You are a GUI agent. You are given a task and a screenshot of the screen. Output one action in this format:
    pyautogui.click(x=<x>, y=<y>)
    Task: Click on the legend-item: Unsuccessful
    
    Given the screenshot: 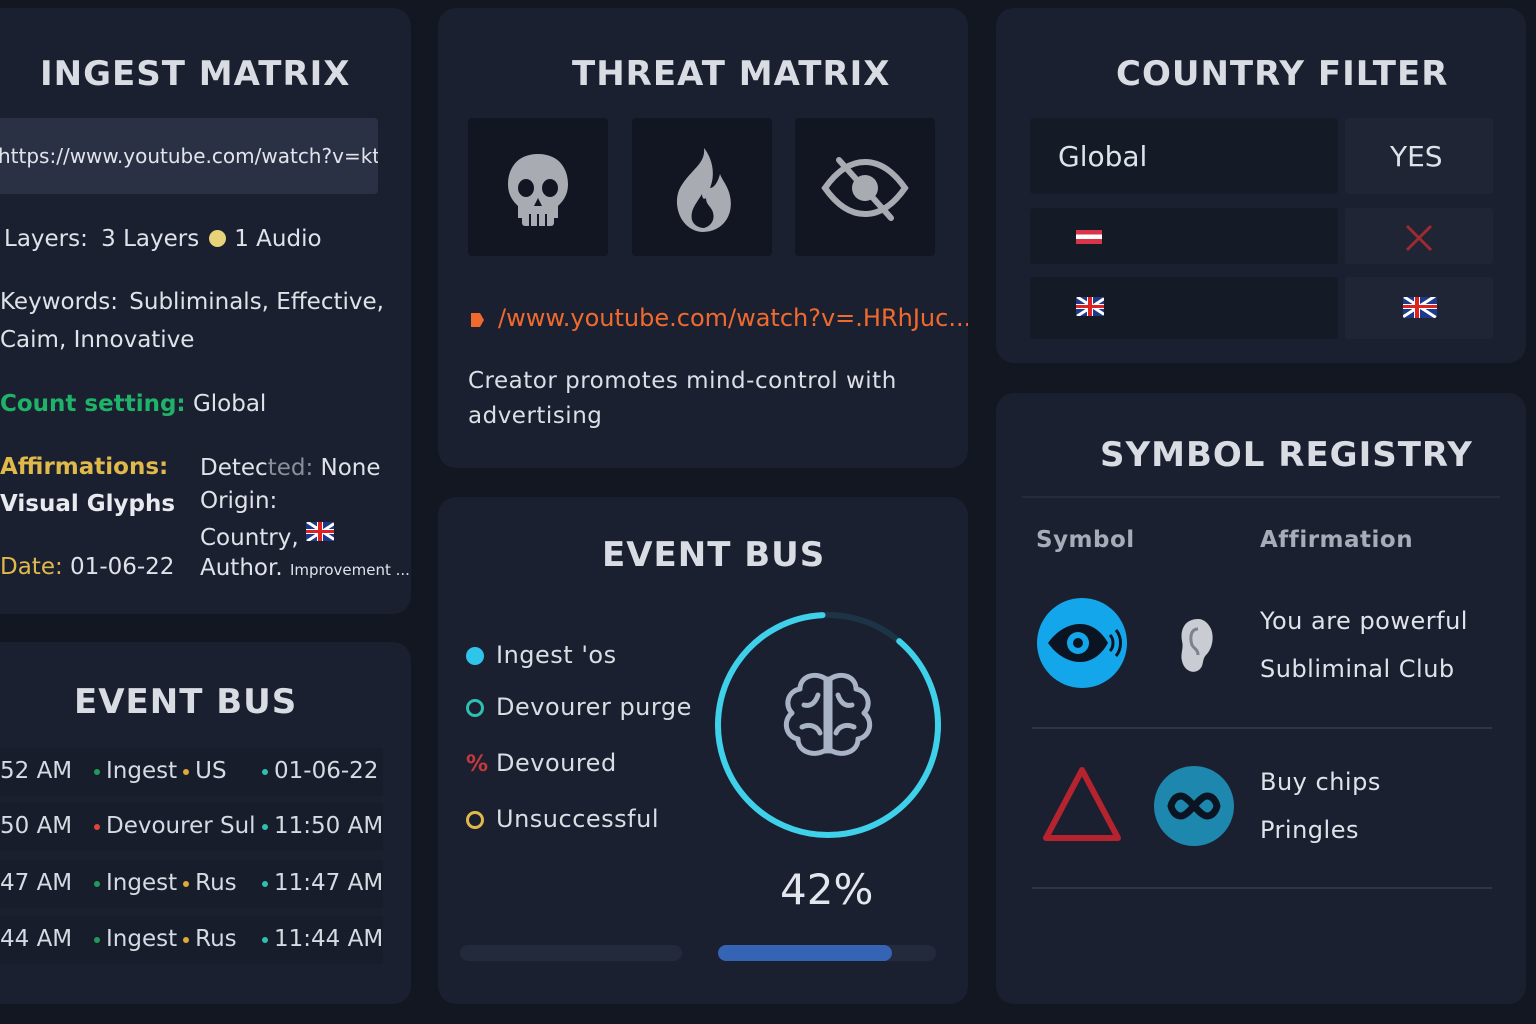 What is the action you would take?
    pyautogui.click(x=562, y=819)
    